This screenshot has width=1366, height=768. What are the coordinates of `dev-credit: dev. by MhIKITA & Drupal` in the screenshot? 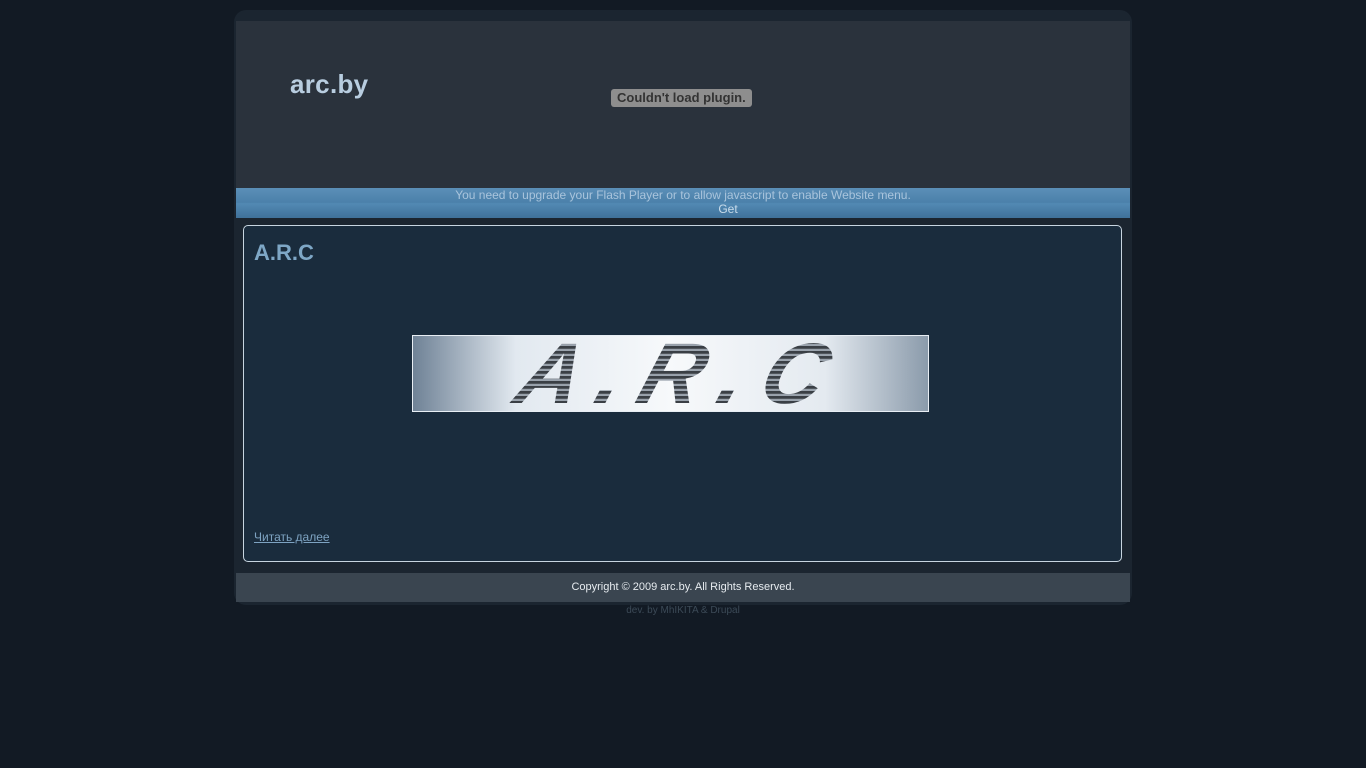 It's located at (683, 610).